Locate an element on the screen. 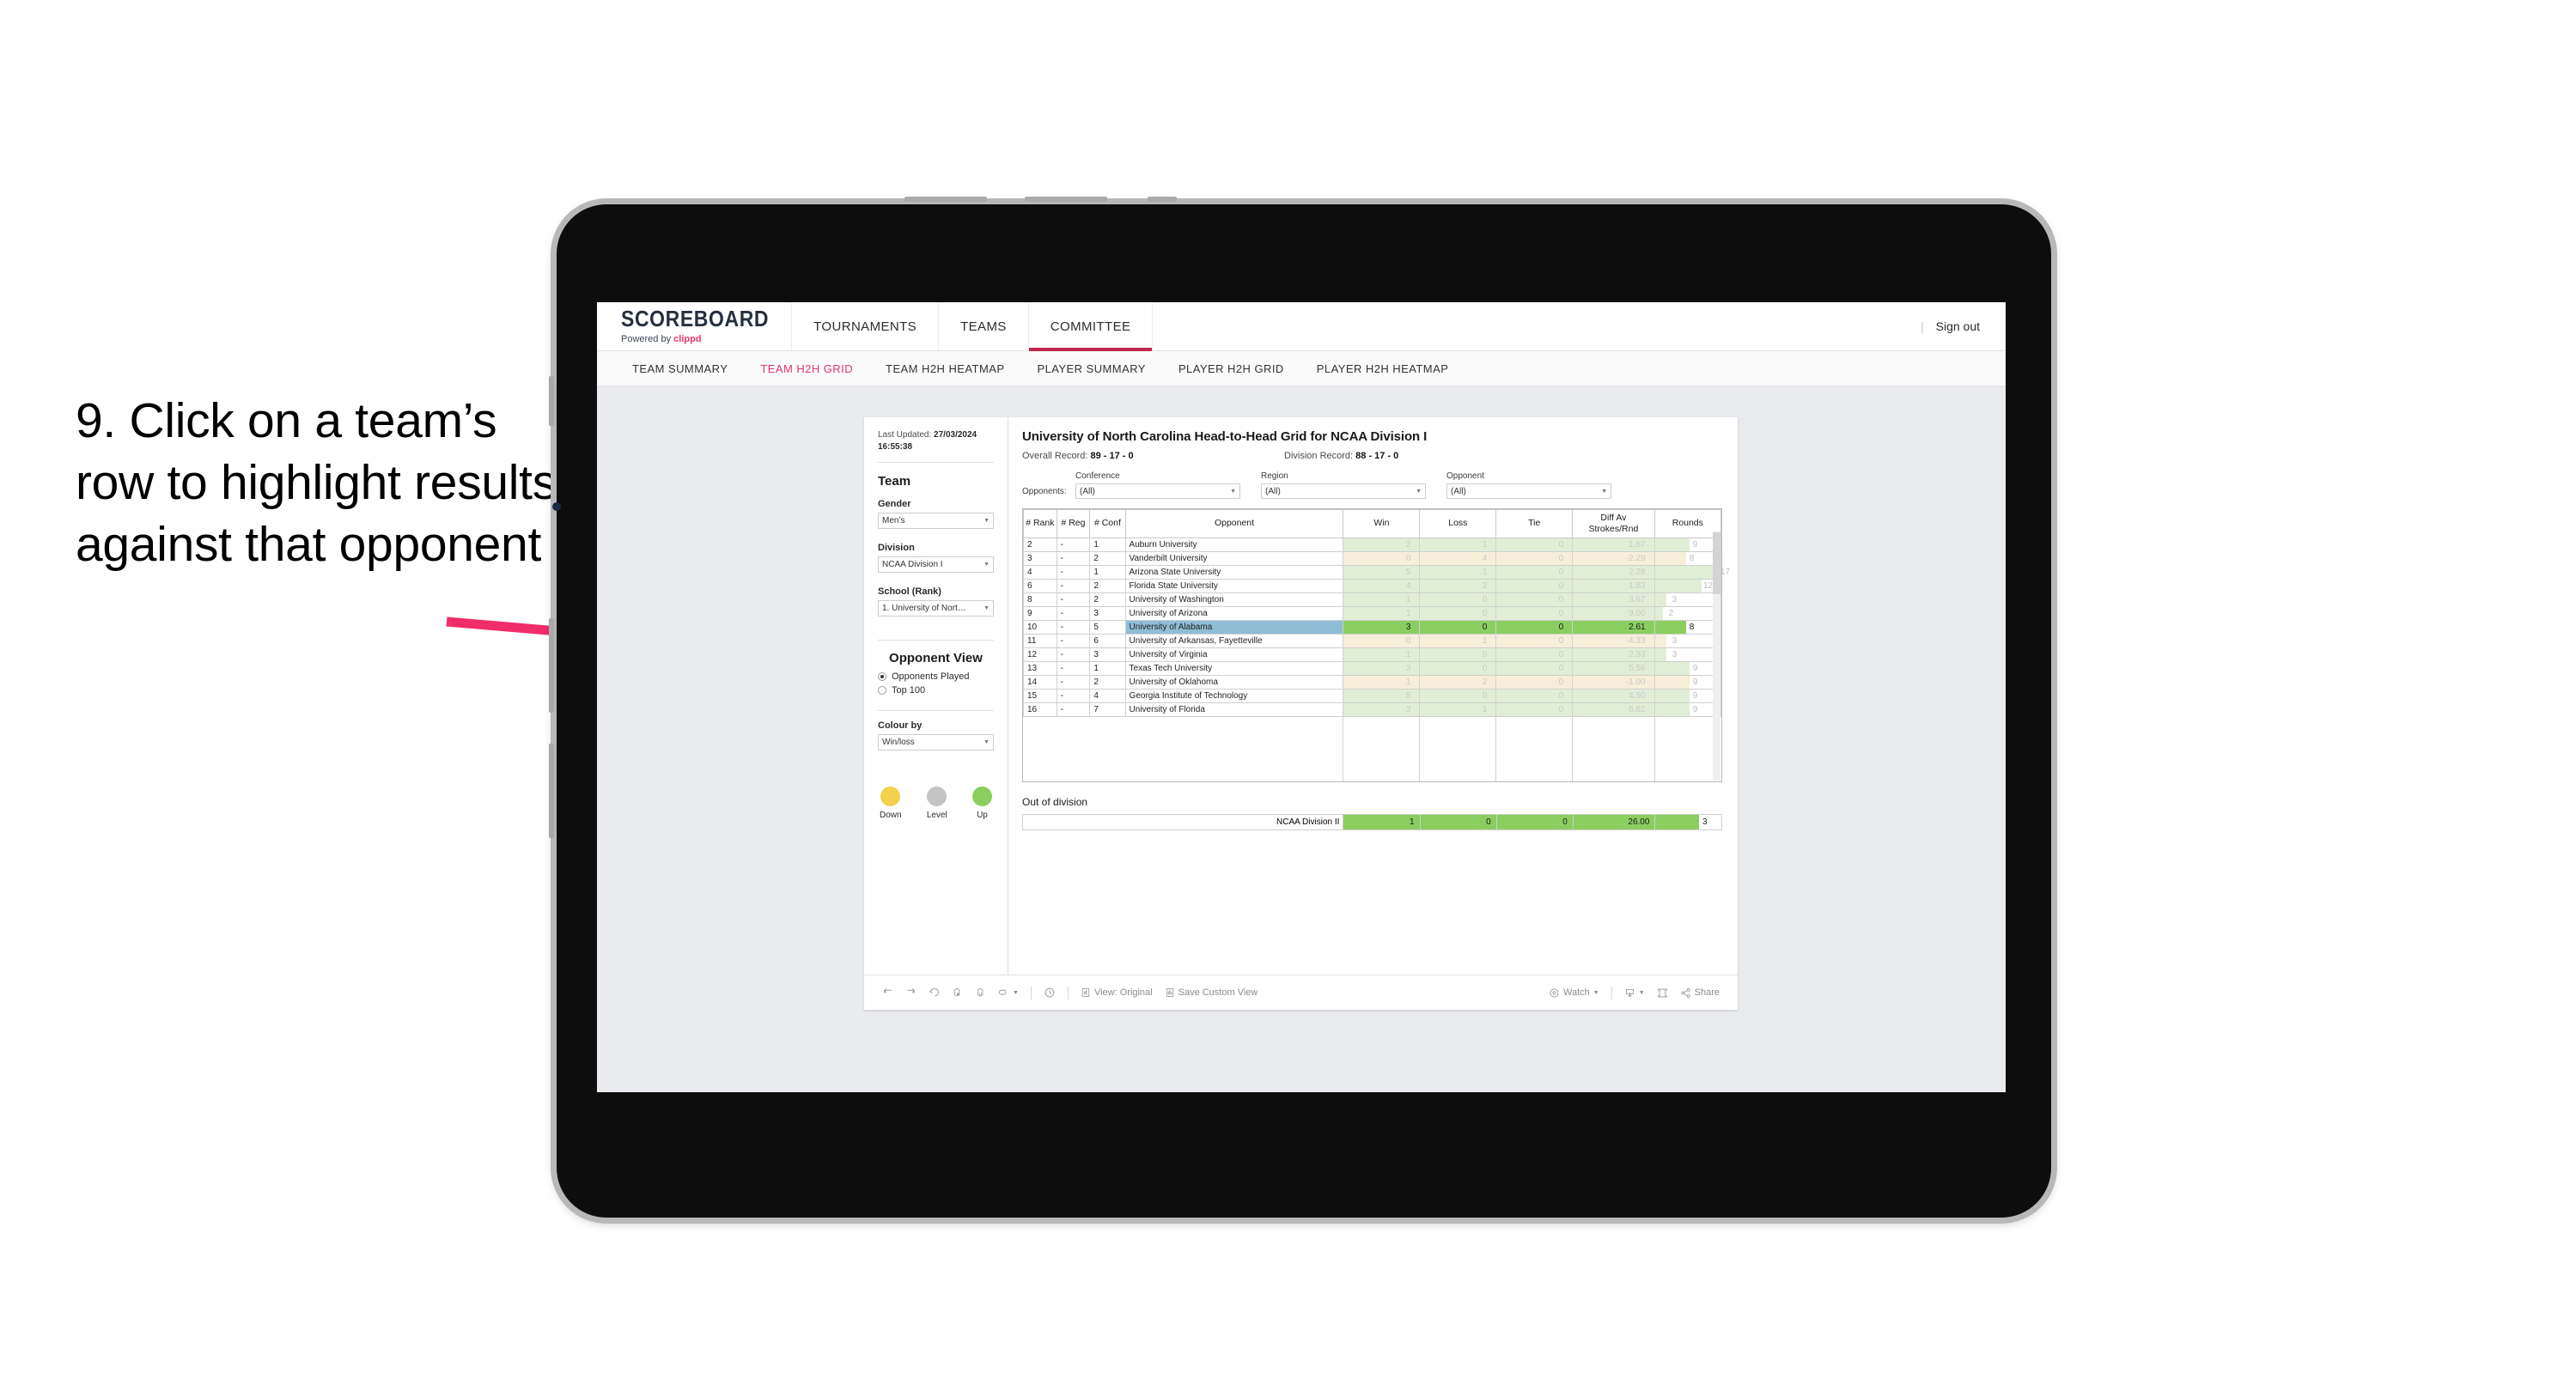 This screenshot has width=2576, height=1385. cell-opponent: University of Florida is located at coordinates (1234, 709).